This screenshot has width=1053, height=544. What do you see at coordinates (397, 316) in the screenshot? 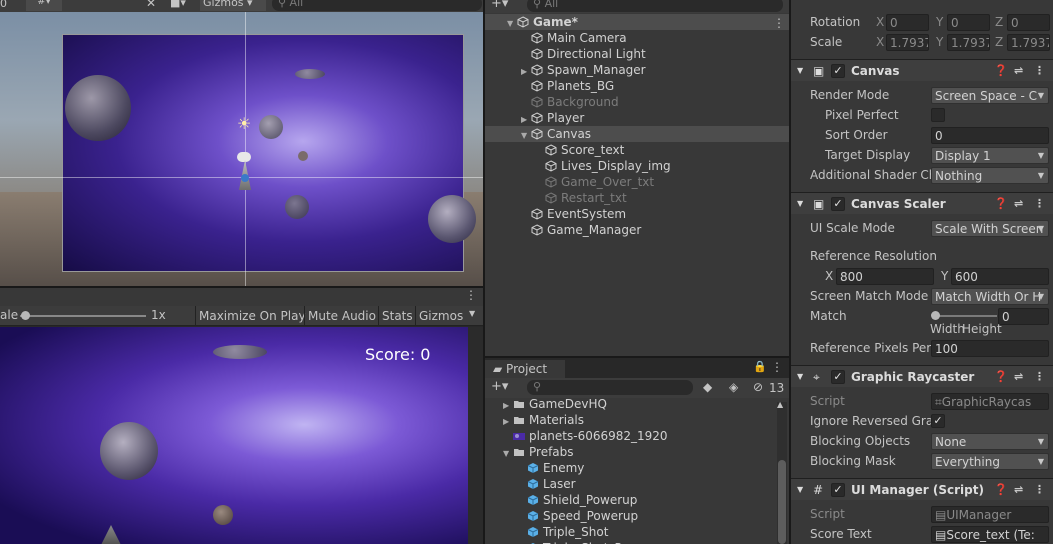
I see `stats-button: Stats` at bounding box center [397, 316].